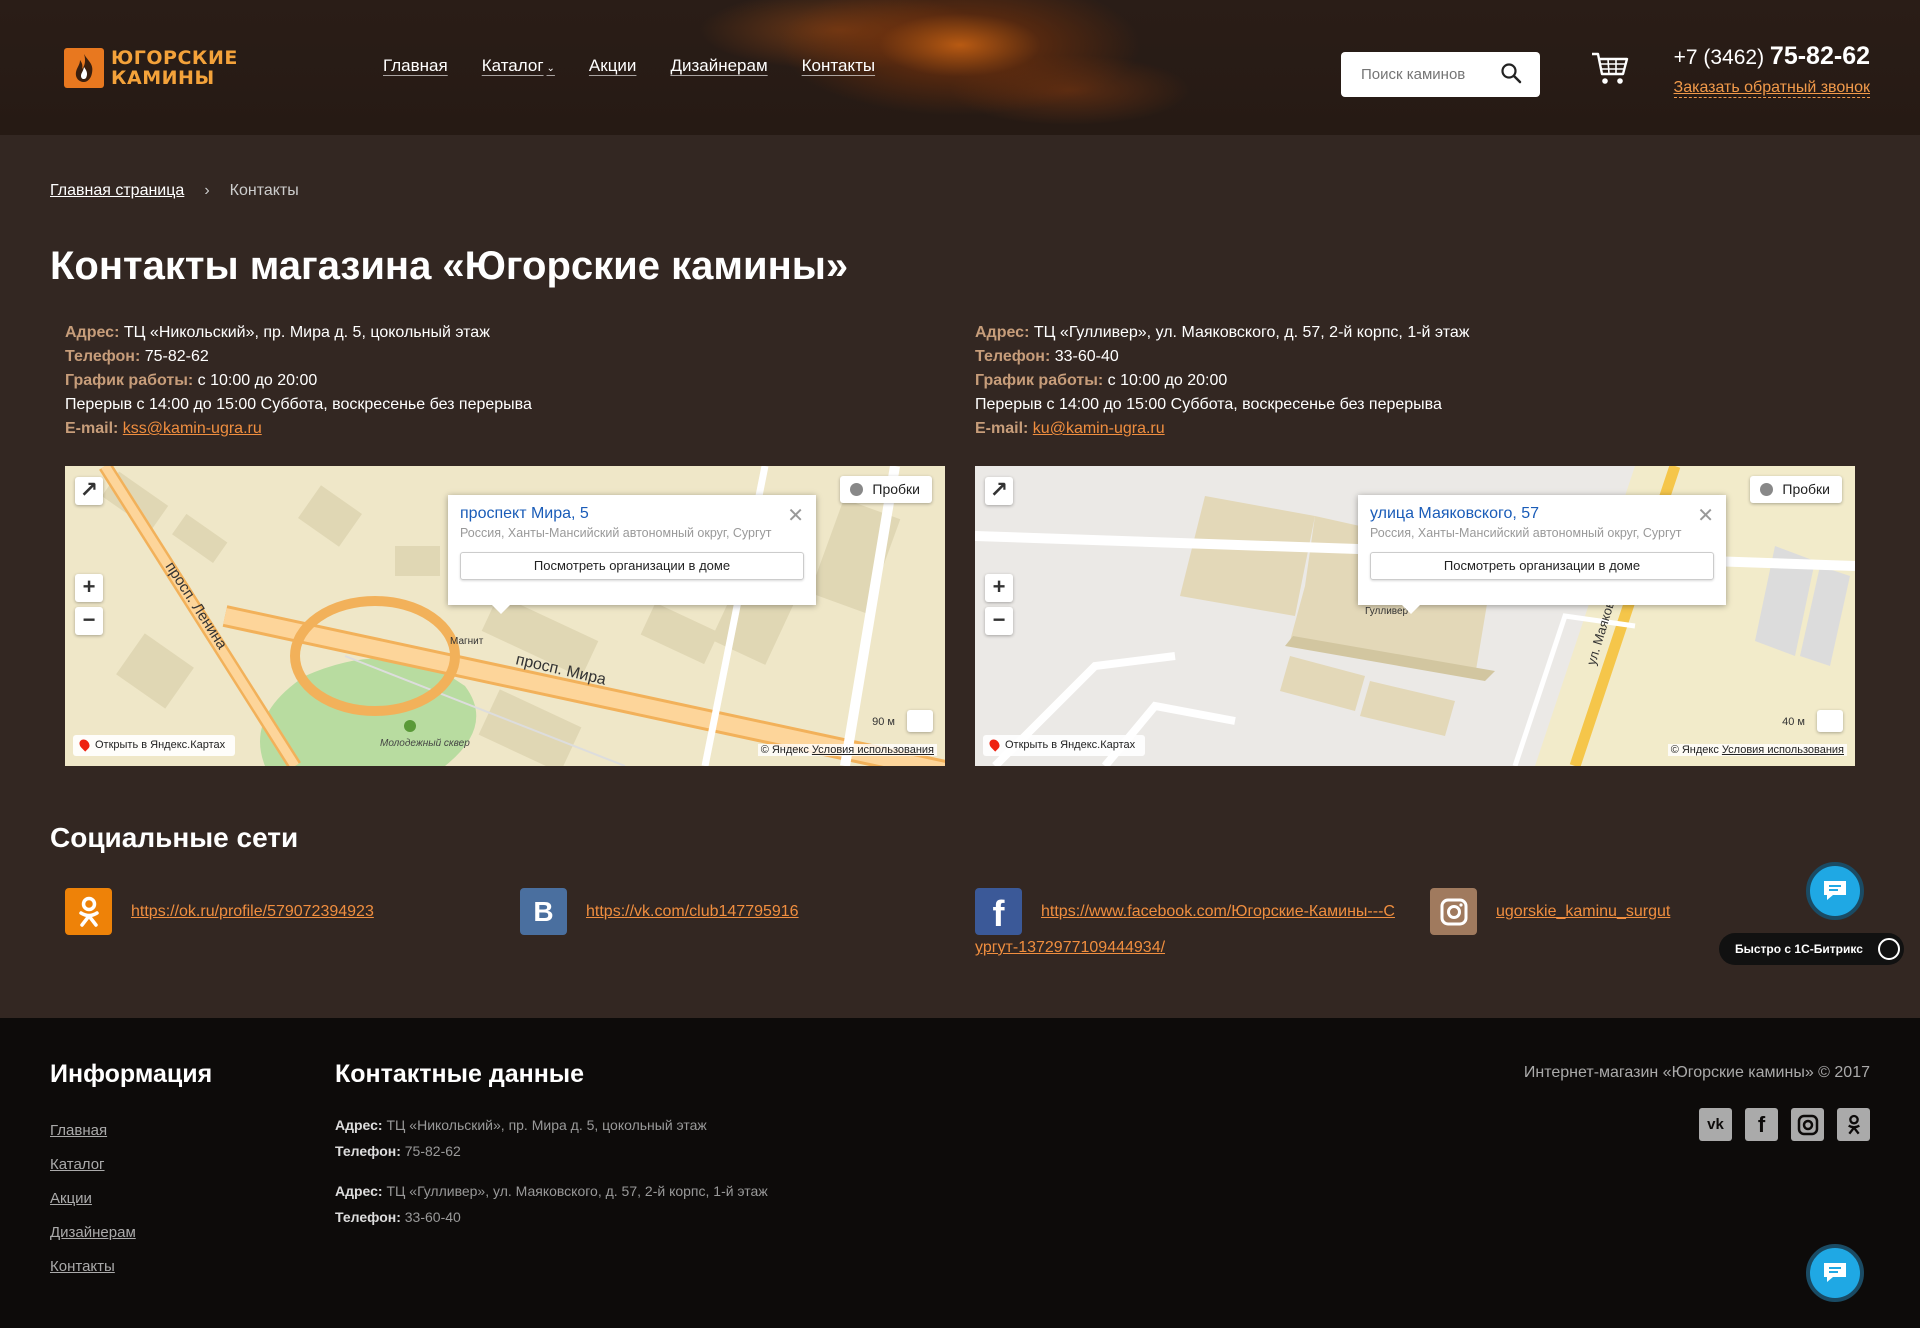  What do you see at coordinates (838, 66) in the screenshot?
I see `nav-contacts: Контакты` at bounding box center [838, 66].